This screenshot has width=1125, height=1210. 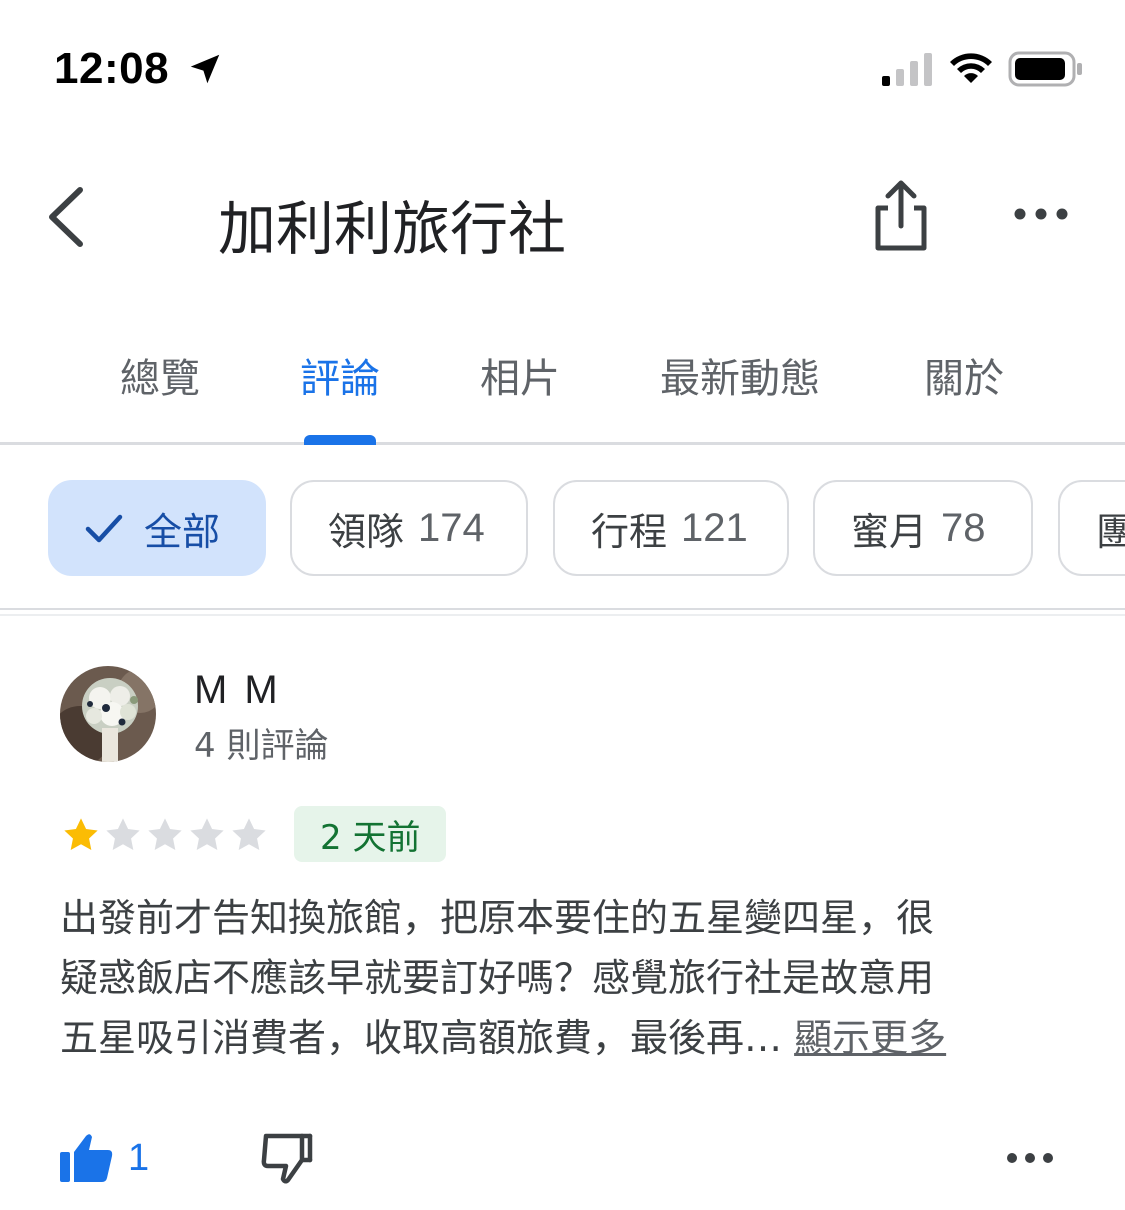 What do you see at coordinates (497, 918) in the screenshot?
I see `review-text-line: 出發前才告知換旅館，把原本要住的五星變四星，很` at bounding box center [497, 918].